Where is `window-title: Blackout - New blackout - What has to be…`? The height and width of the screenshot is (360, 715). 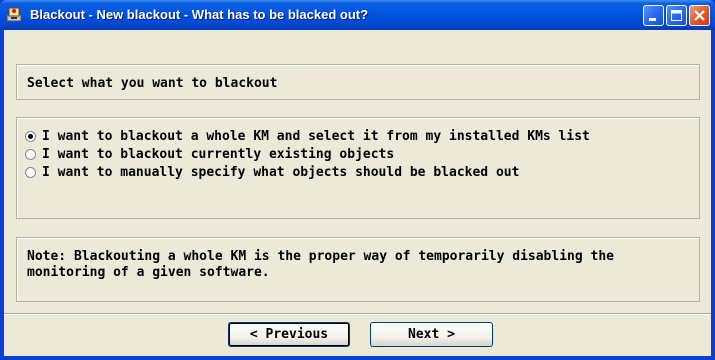 window-title: Blackout - New blackout - What has to be… is located at coordinates (199, 14).